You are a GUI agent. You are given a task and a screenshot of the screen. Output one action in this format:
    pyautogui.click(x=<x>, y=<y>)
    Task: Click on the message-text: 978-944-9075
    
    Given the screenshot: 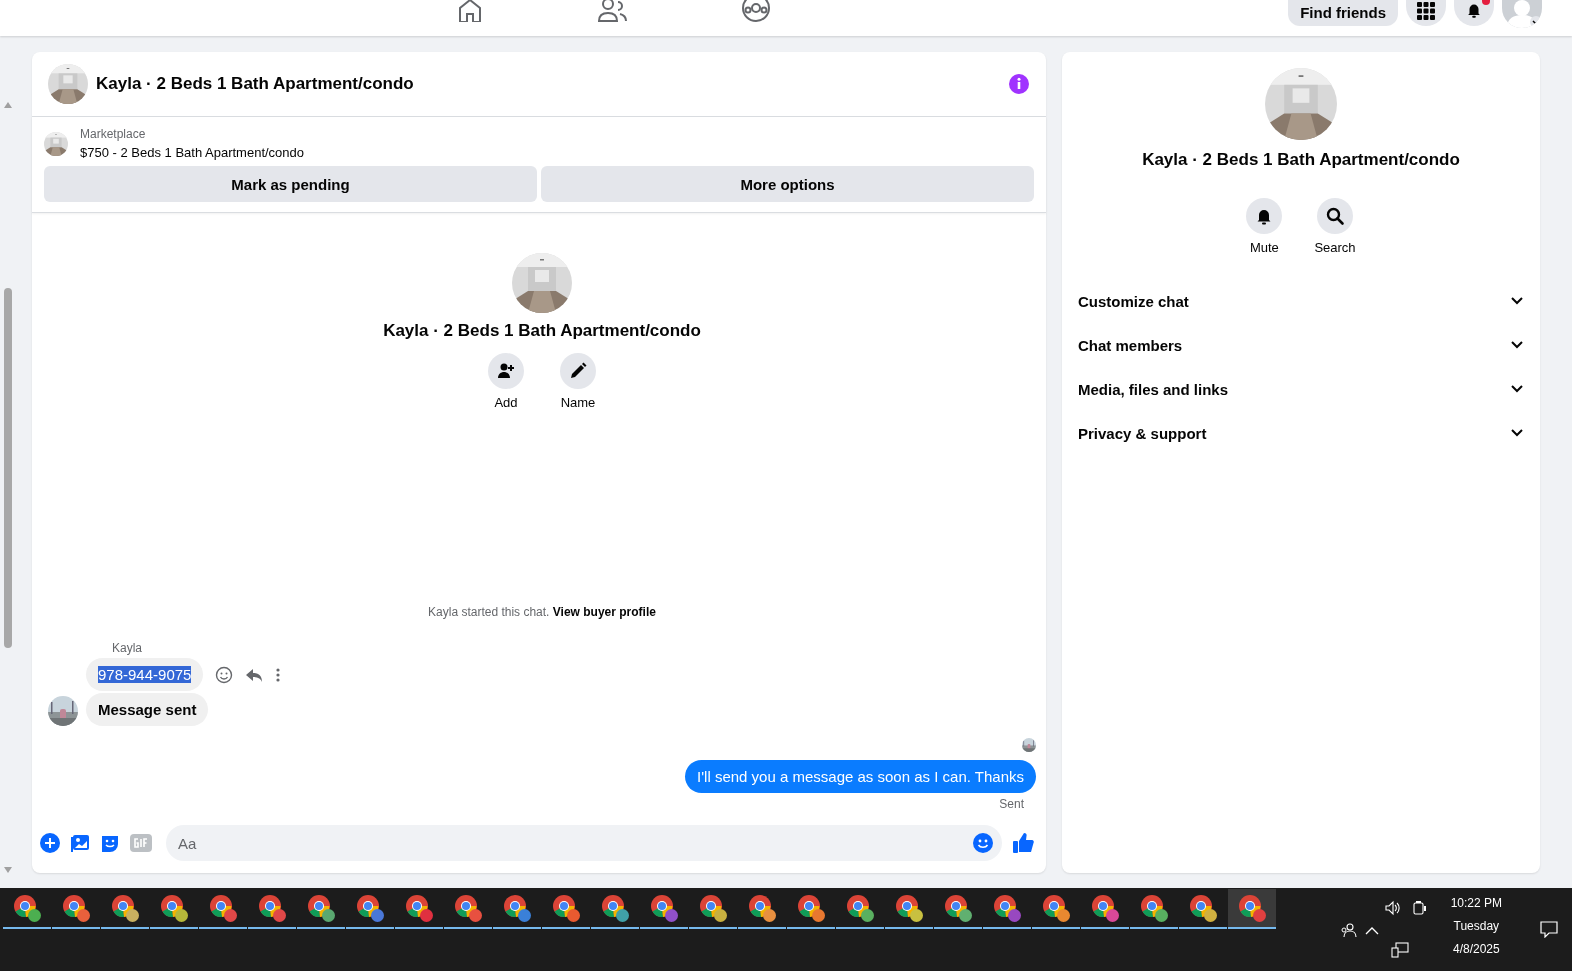 What is the action you would take?
    pyautogui.click(x=145, y=674)
    